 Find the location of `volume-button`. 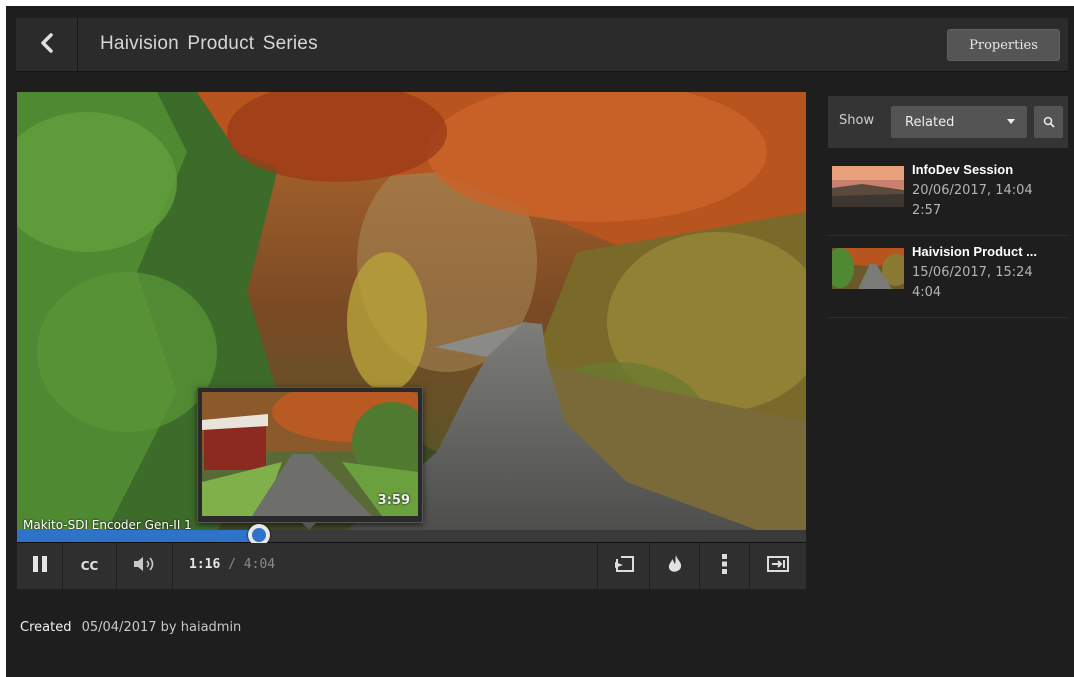

volume-button is located at coordinates (145, 566).